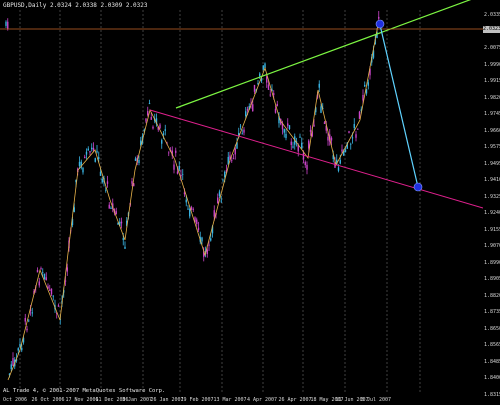 The image size is (500, 405). What do you see at coordinates (492, 147) in the screenshot?
I see `price-tick-label: 1.9575` at bounding box center [492, 147].